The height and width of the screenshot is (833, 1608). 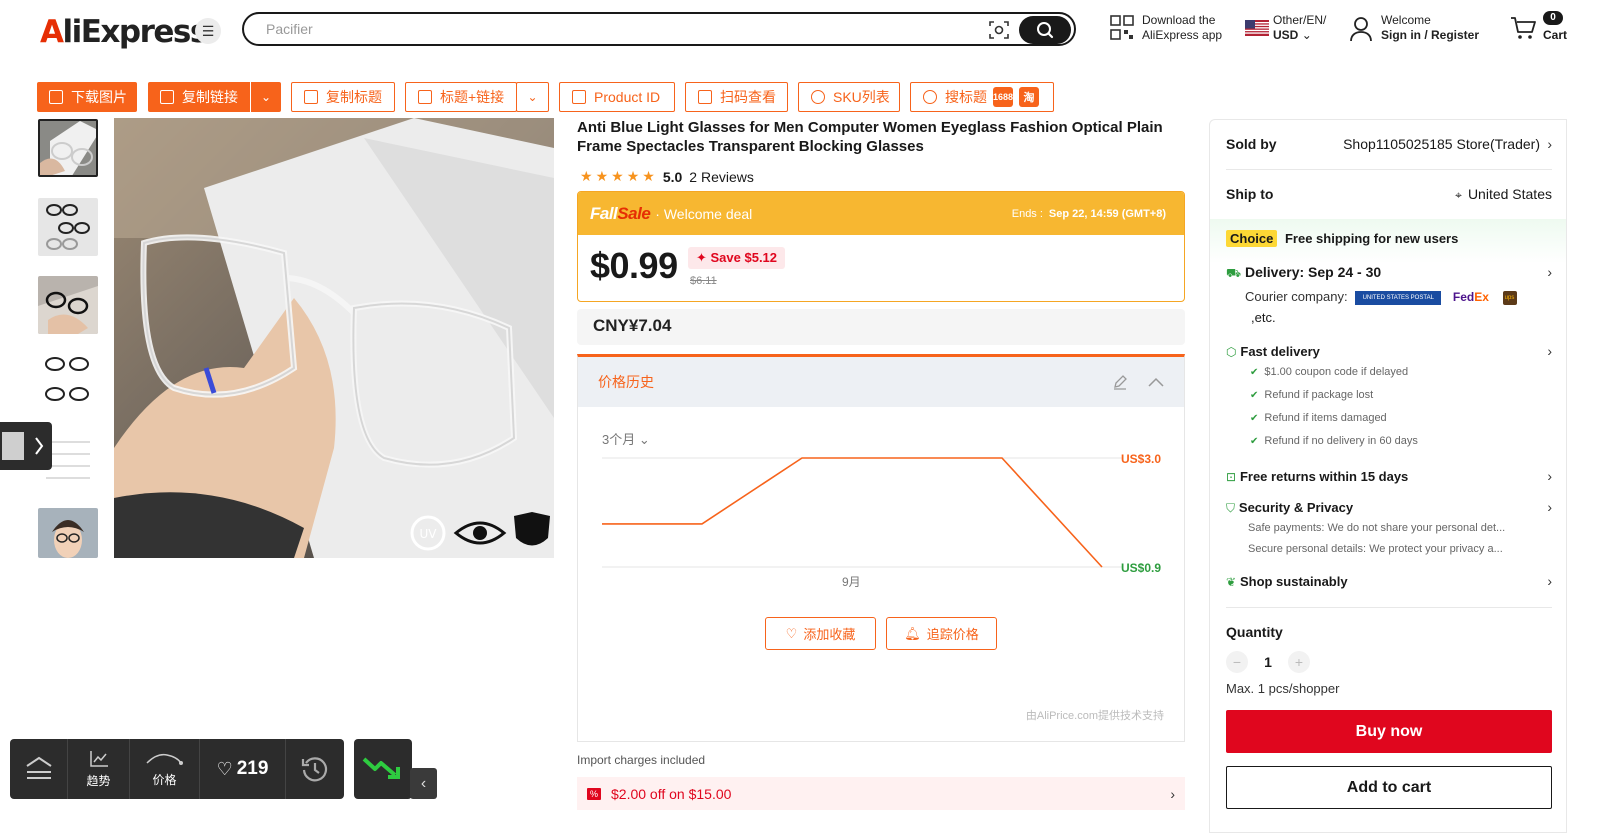 I want to click on cny-price: CNY¥7.04, so click(x=881, y=327).